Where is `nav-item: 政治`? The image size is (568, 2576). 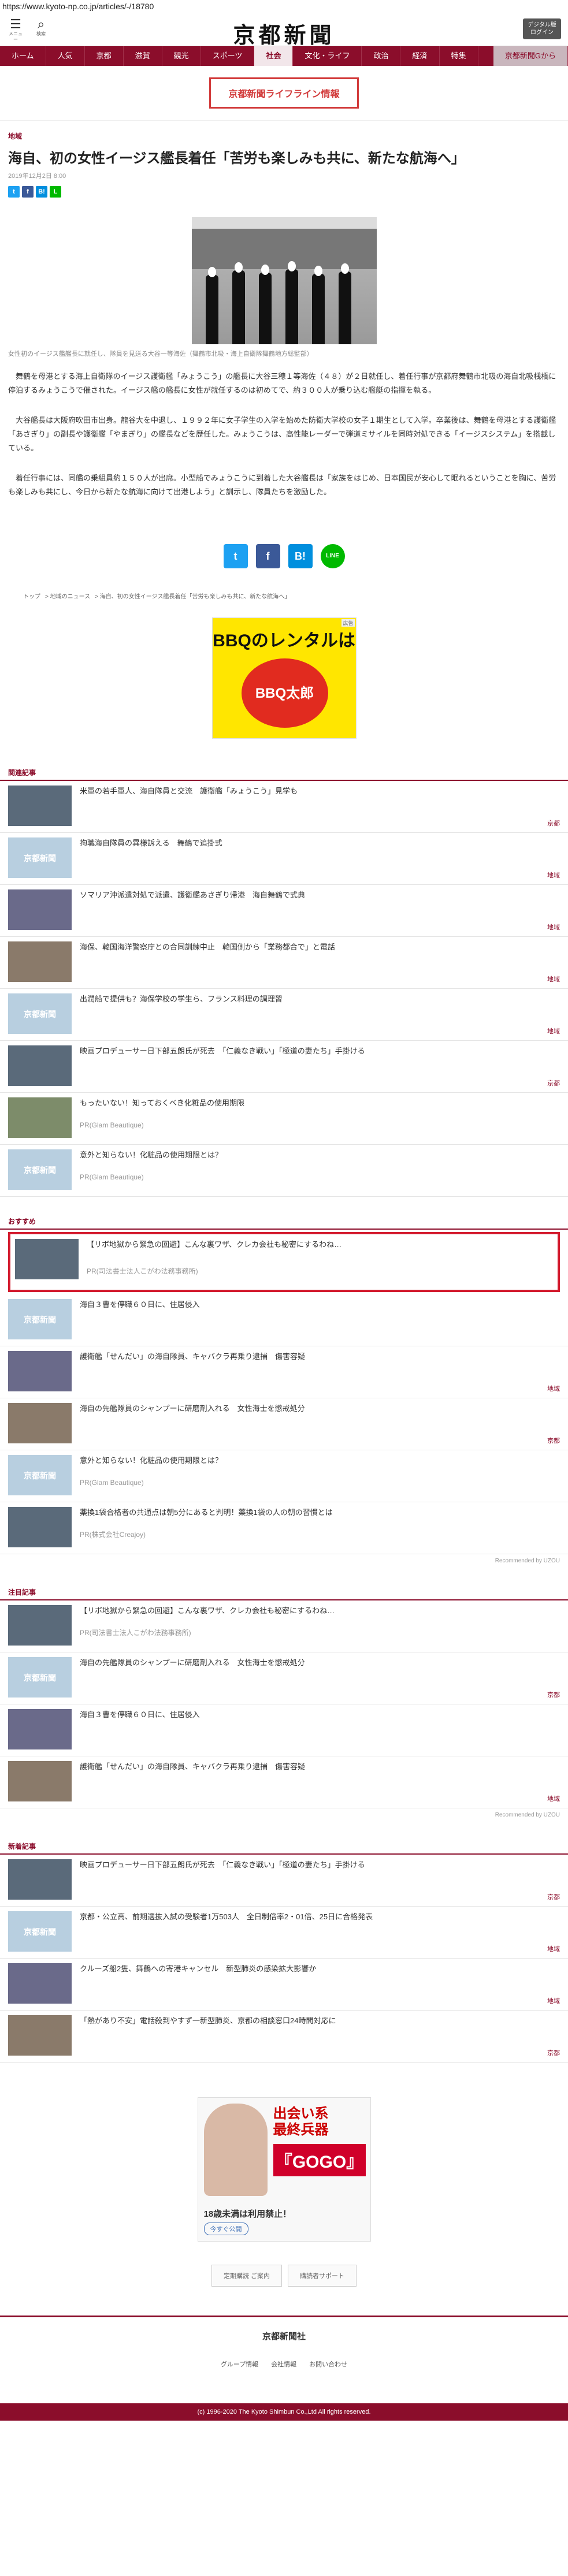
nav-item: 政治 is located at coordinates (382, 56).